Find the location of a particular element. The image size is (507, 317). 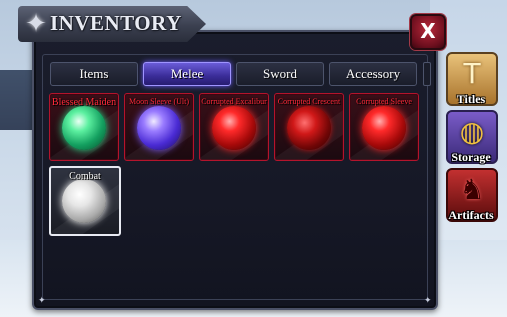

item-slot-moon-sleeve: Moon Sleeve (Ult) is located at coordinates (159, 127).